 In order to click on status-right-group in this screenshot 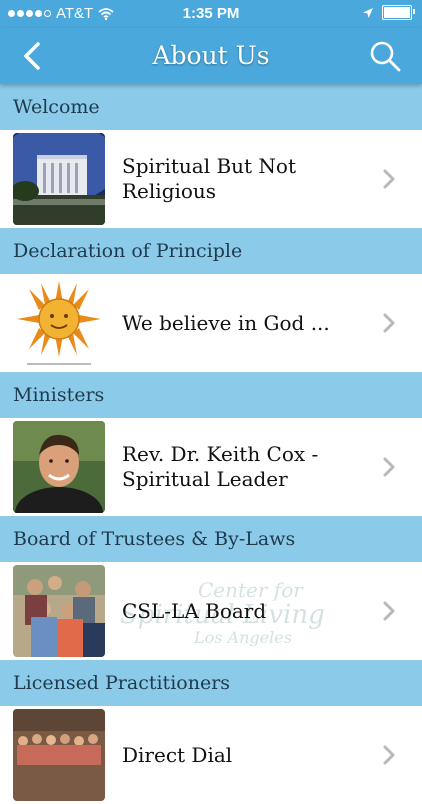, I will do `click(388, 12)`.